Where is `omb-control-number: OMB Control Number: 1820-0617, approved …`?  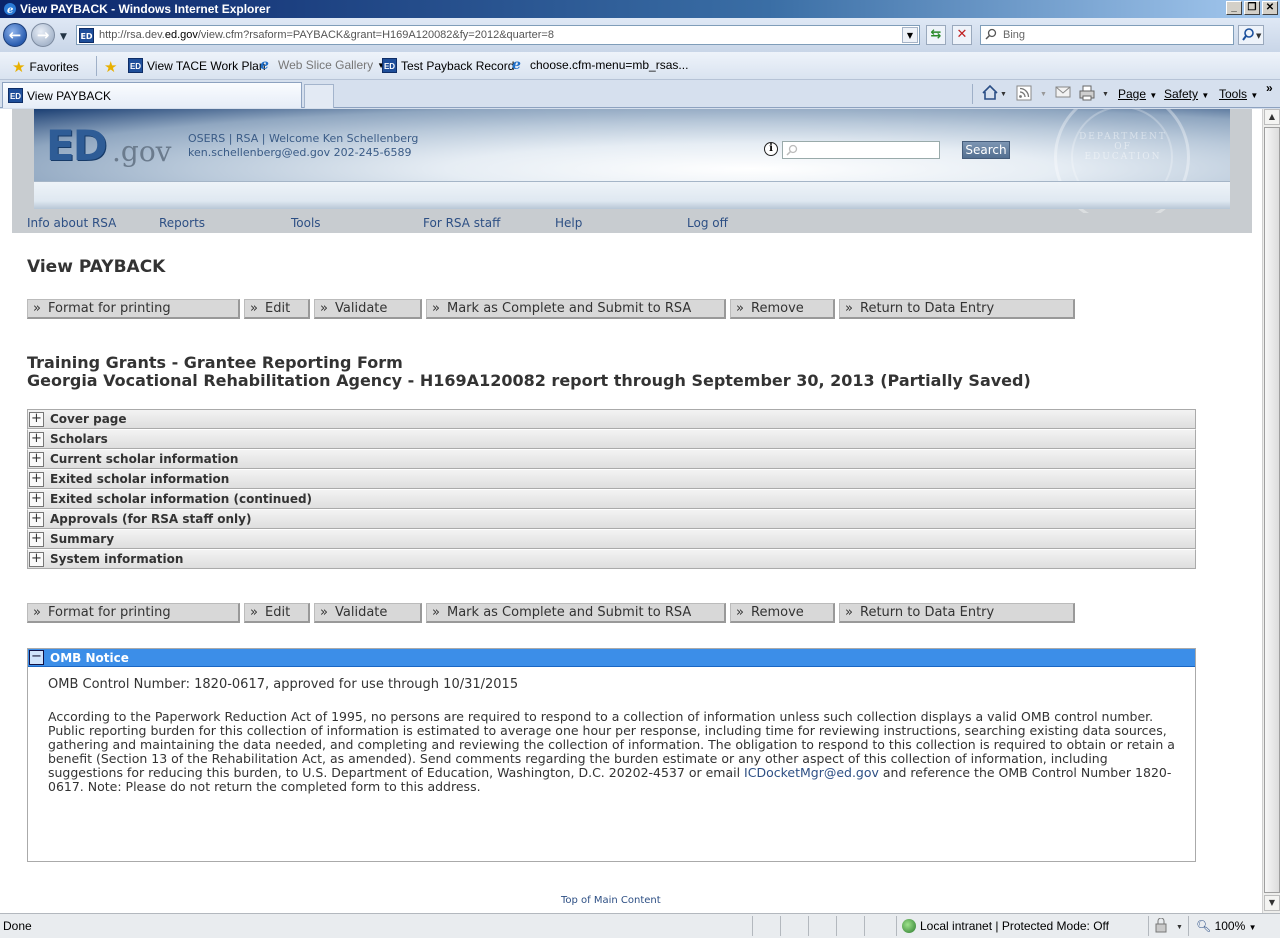 omb-control-number: OMB Control Number: 1820-0617, approved … is located at coordinates (283, 684).